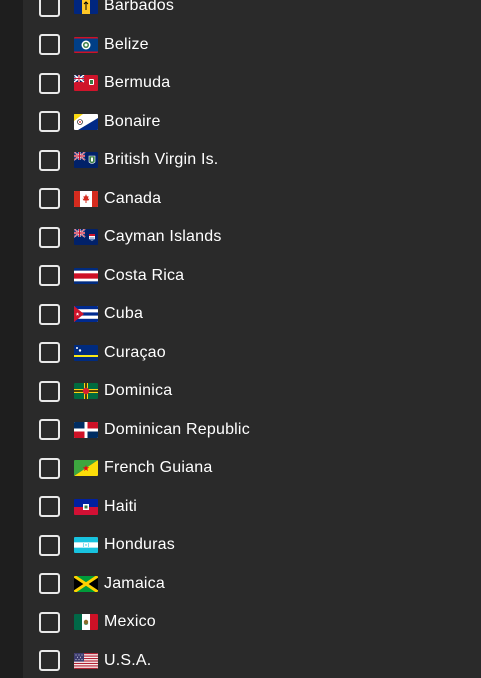 The image size is (481, 678). Describe the element at coordinates (139, 545) in the screenshot. I see `country-label: Honduras` at that location.